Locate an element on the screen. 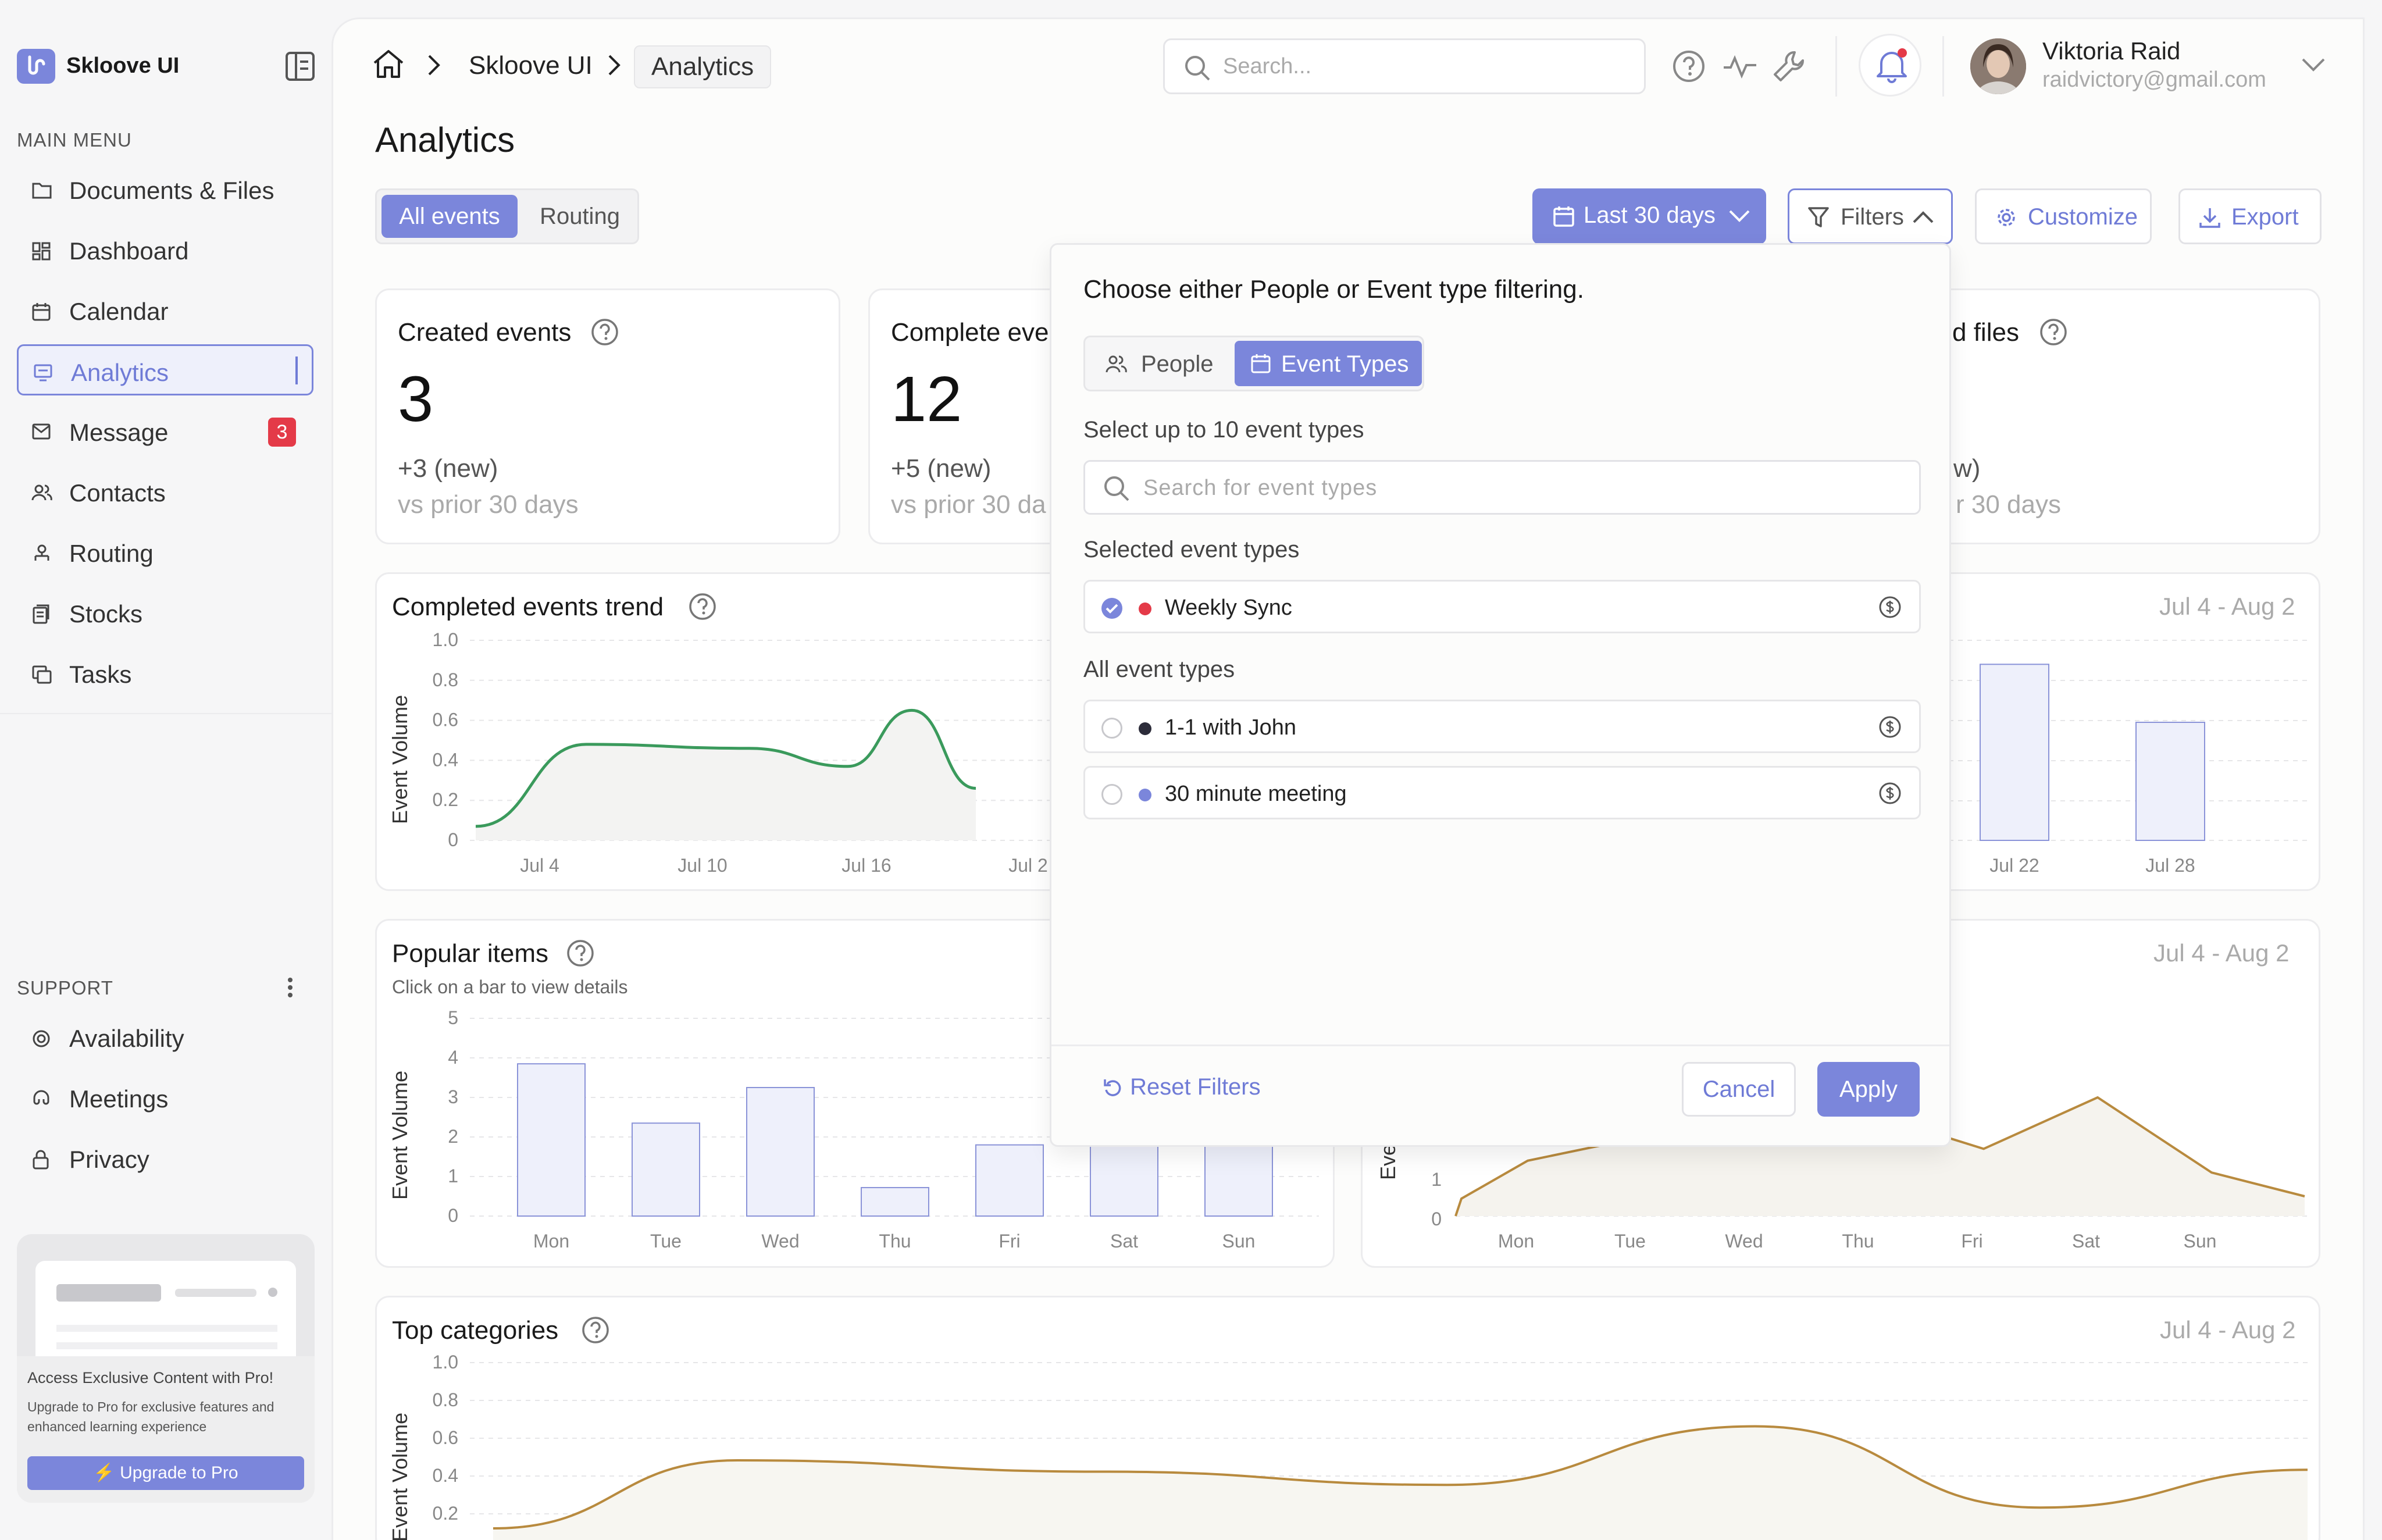 This screenshot has height=1540, width=2382. dashboard-icon is located at coordinates (41, 252).